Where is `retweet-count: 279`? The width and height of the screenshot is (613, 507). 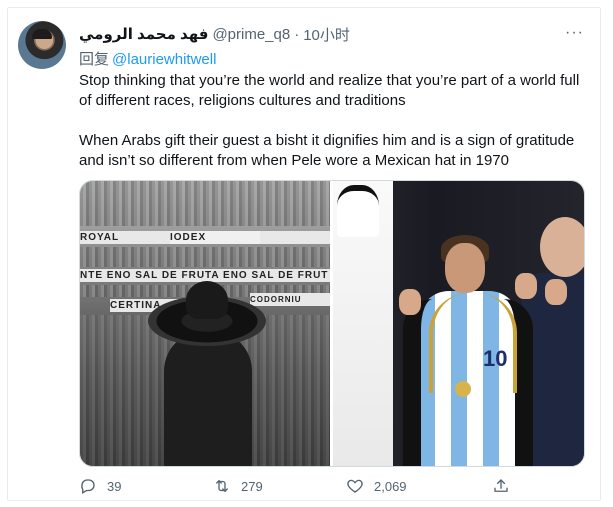
retweet-count: 279 is located at coordinates (252, 486).